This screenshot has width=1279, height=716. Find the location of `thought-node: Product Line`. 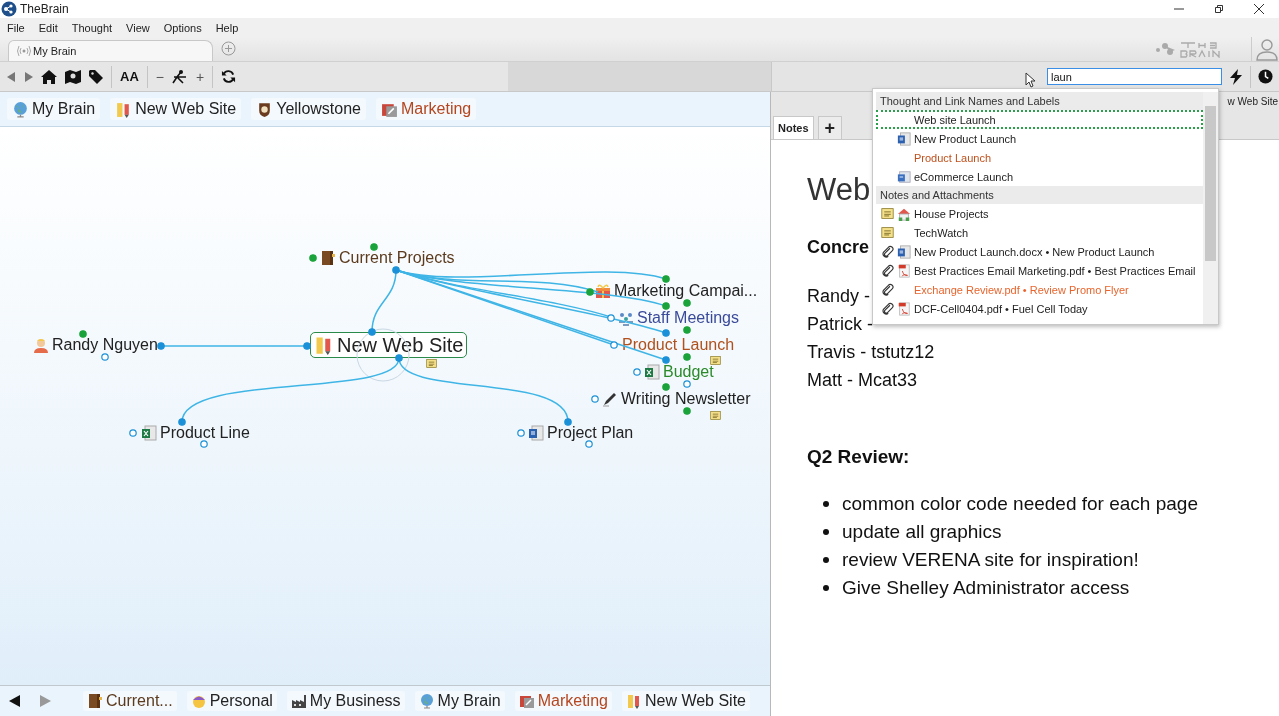

thought-node: Product Line is located at coordinates (195, 433).